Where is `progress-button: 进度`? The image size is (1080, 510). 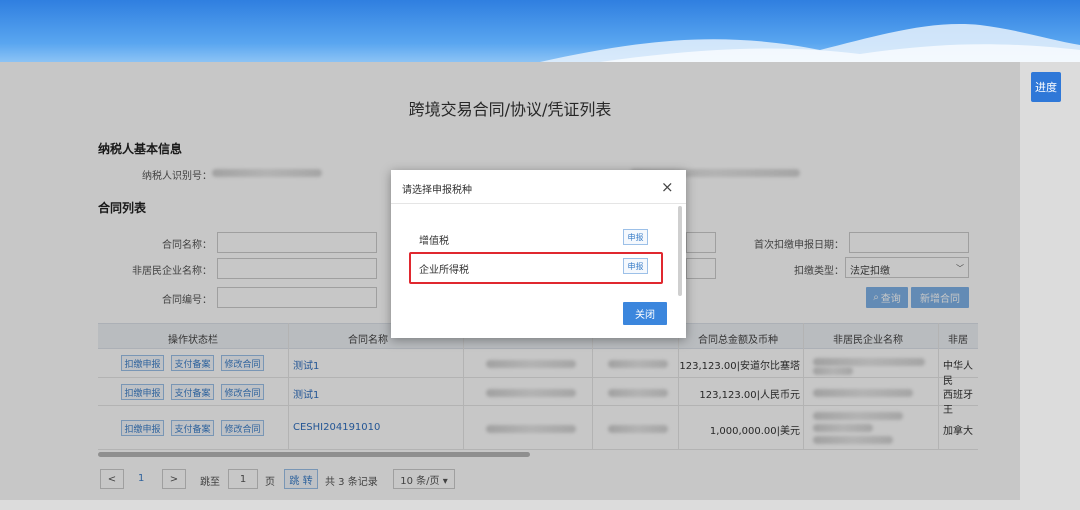
progress-button: 进度 is located at coordinates (1046, 87).